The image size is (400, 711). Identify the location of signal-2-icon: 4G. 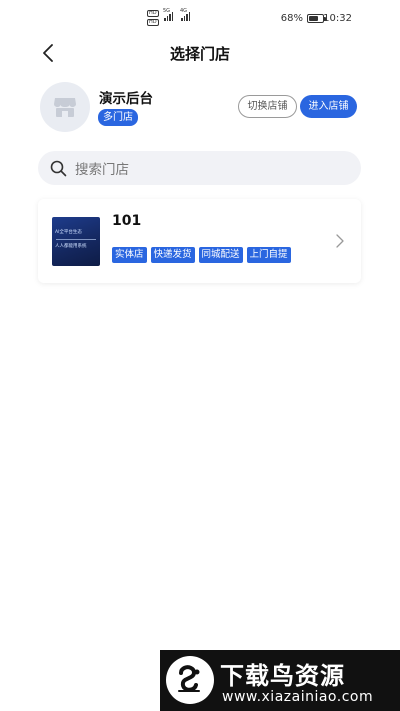
(185, 14).